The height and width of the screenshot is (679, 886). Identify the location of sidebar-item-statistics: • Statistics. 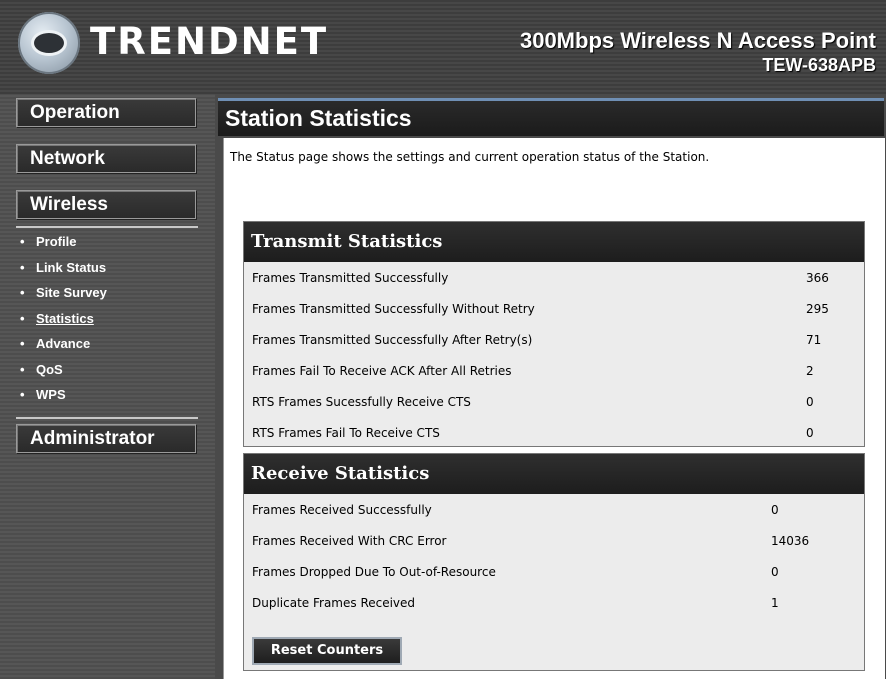
(107, 324).